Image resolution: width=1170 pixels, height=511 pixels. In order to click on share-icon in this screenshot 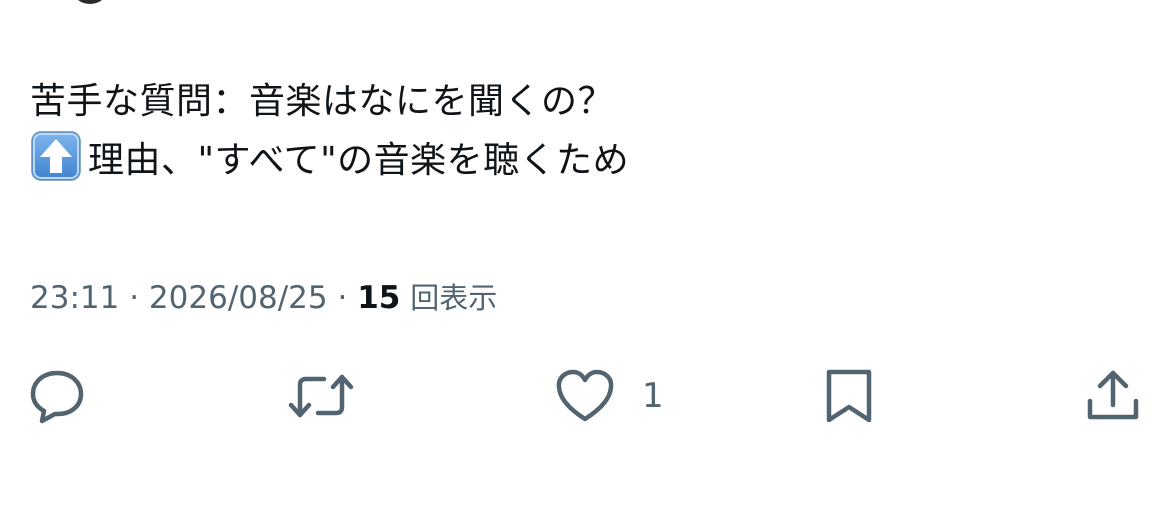, I will do `click(1113, 396)`.